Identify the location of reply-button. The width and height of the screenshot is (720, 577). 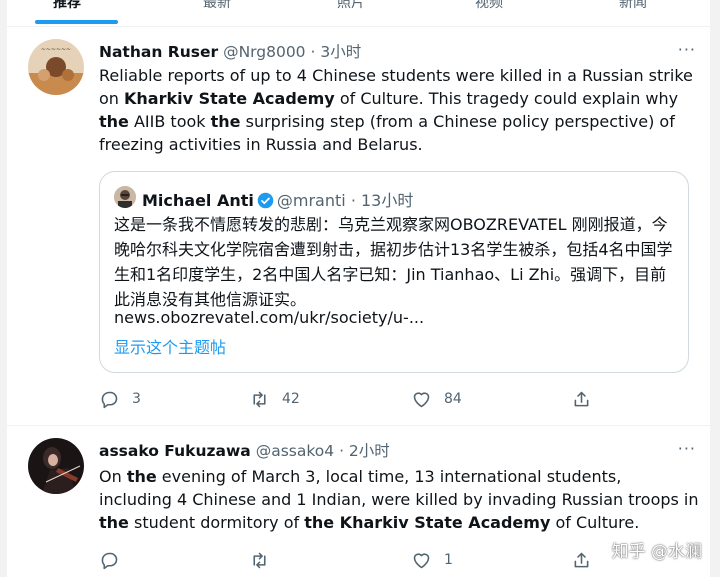
(115, 560).